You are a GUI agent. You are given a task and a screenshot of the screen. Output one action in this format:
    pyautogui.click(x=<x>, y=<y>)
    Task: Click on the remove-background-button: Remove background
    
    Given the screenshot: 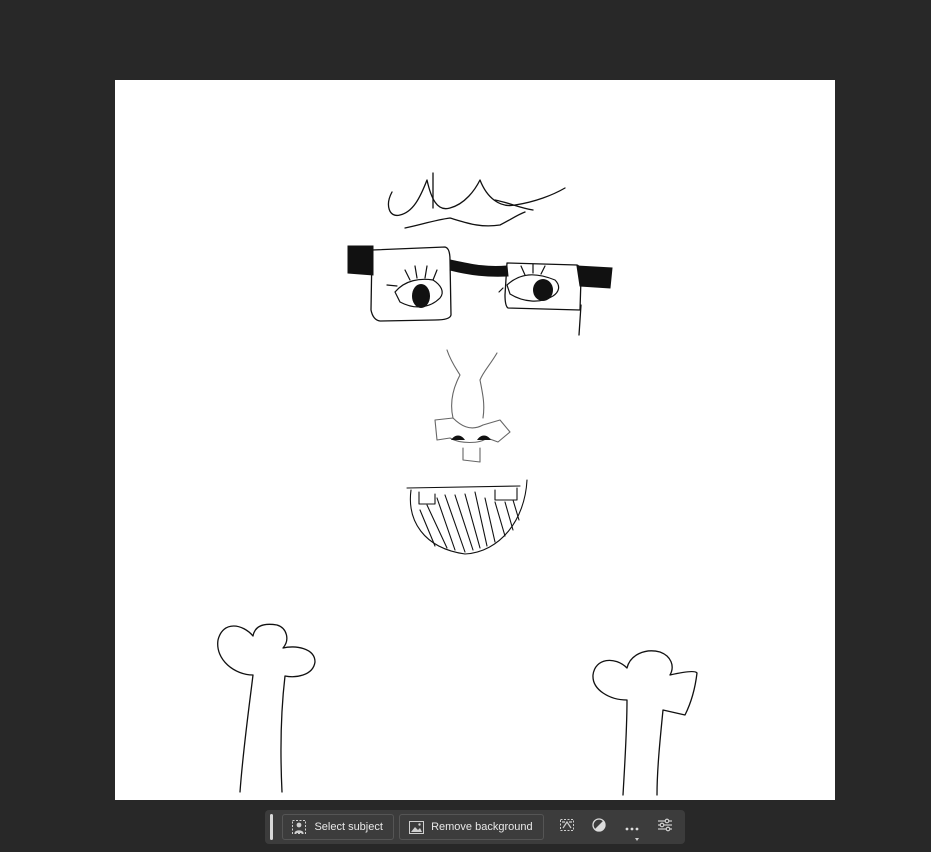 What is the action you would take?
    pyautogui.click(x=471, y=827)
    